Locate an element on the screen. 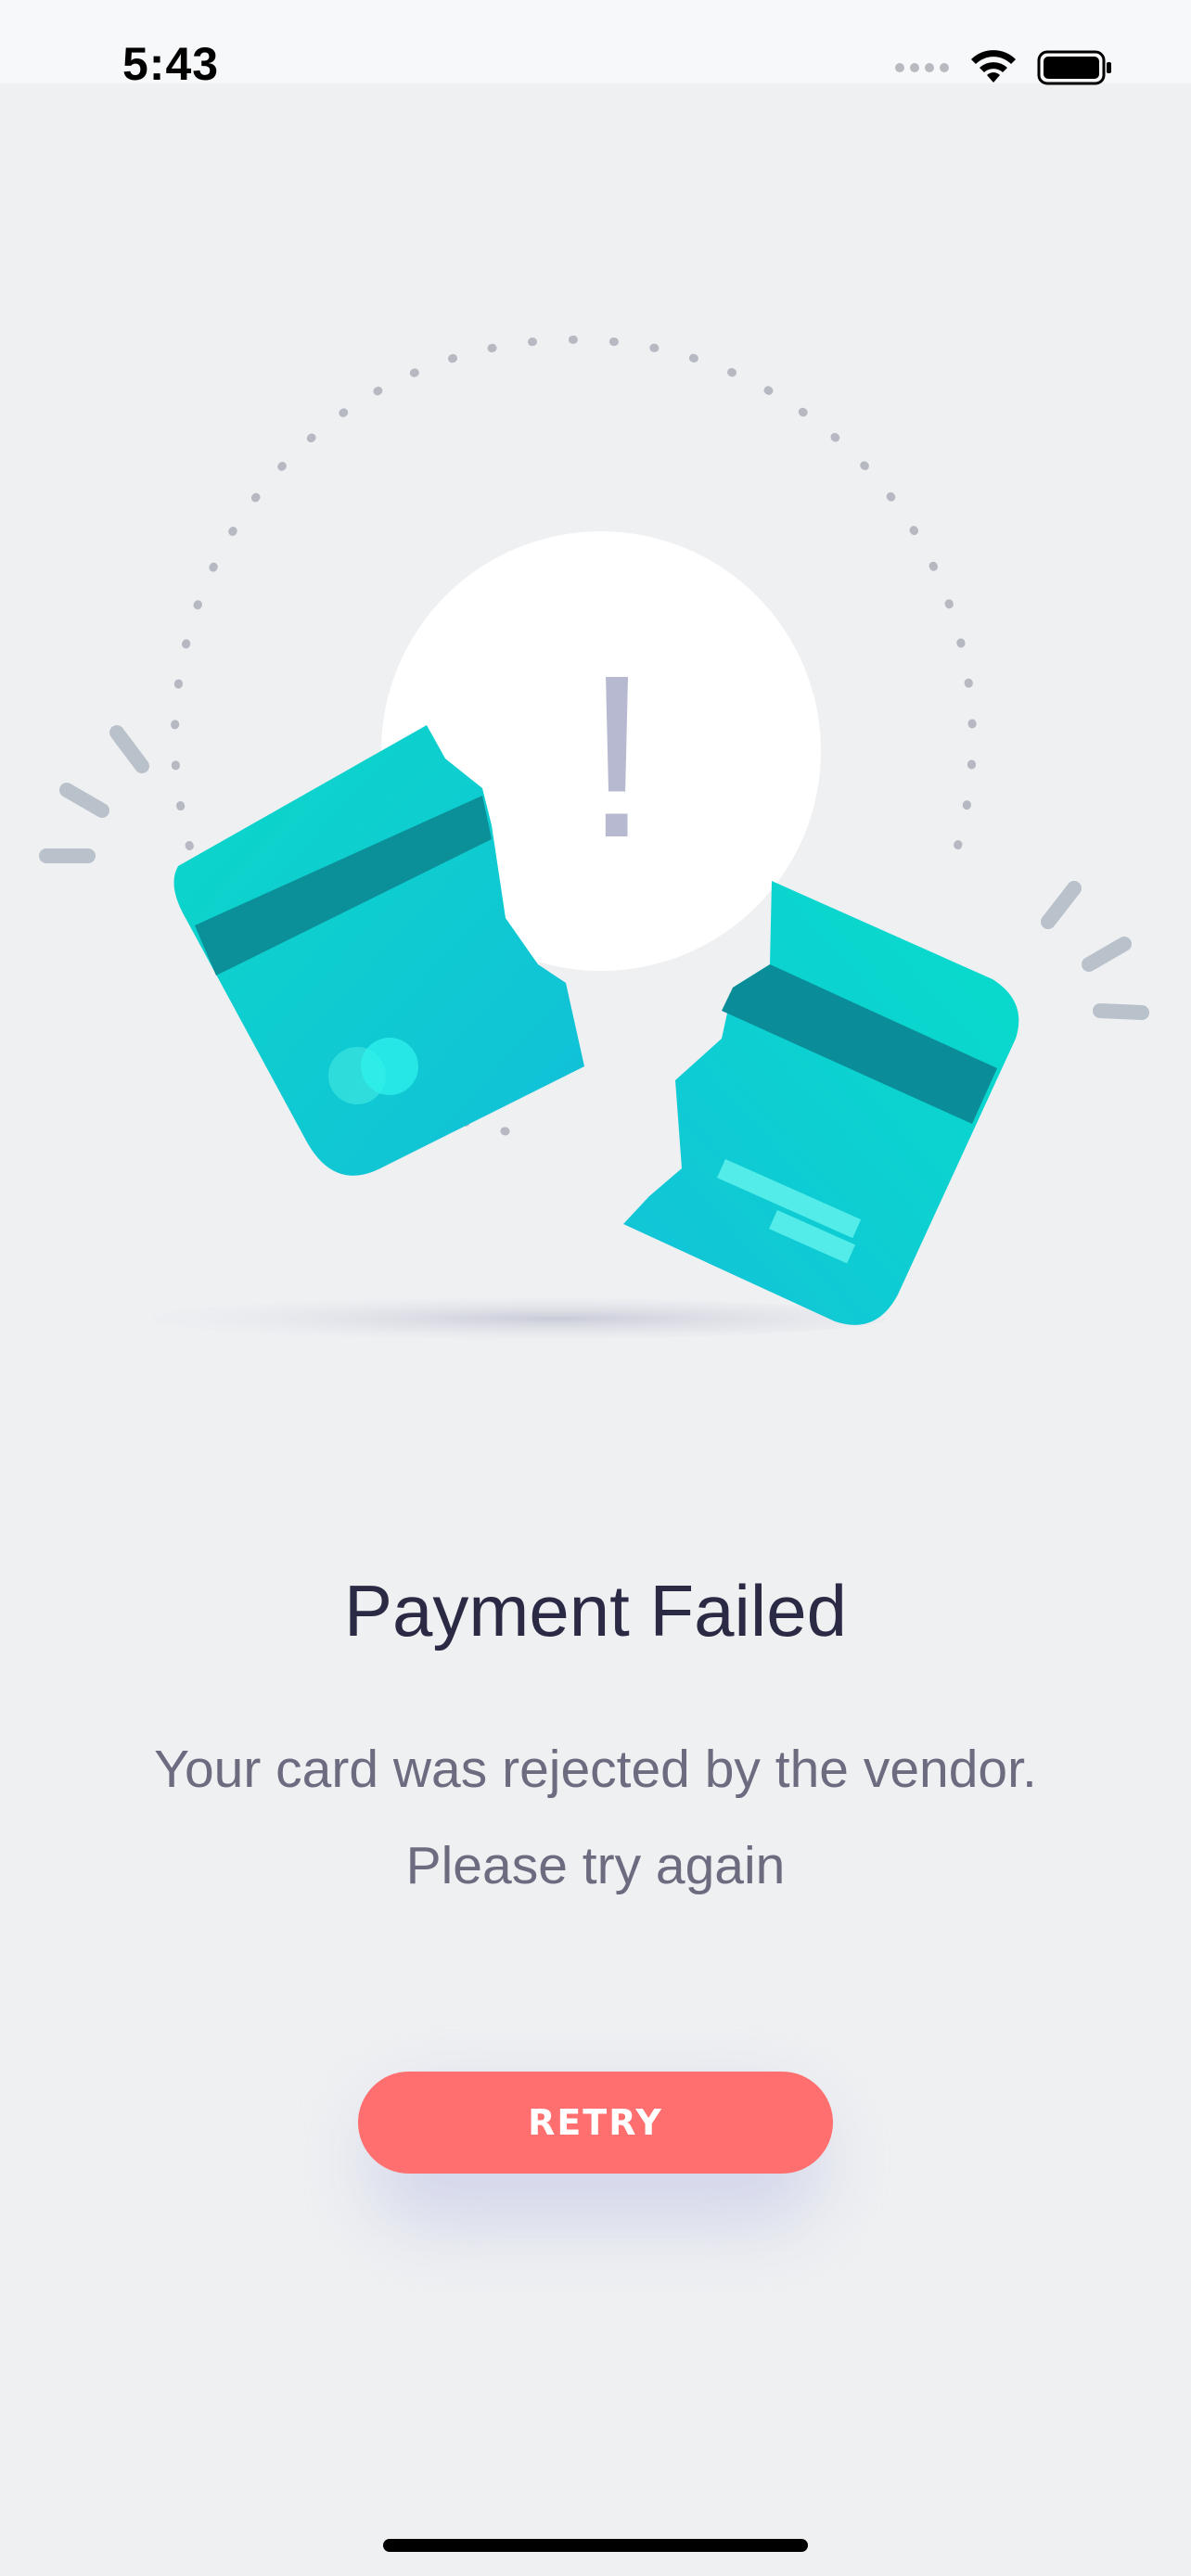 The height and width of the screenshot is (2576, 1191). retry-button: RETRY is located at coordinates (595, 2123).